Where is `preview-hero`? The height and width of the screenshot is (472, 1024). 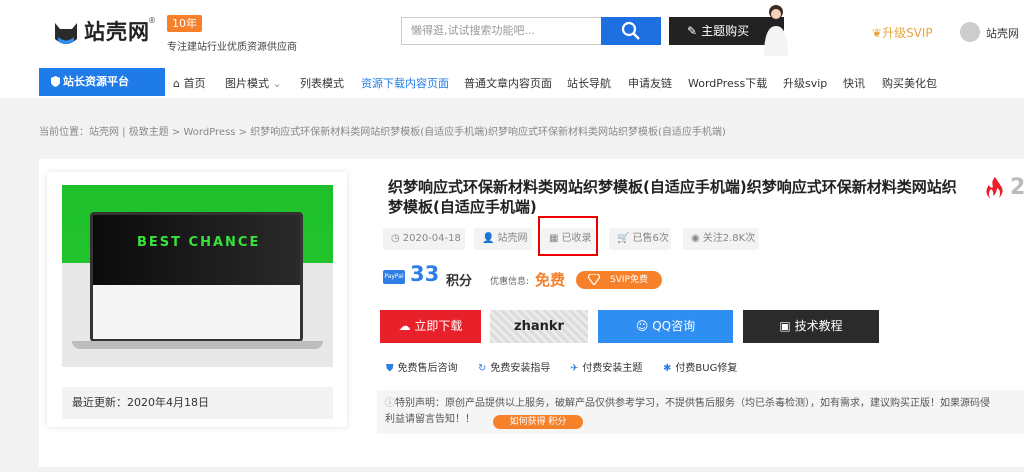
preview-hero is located at coordinates (196, 250).